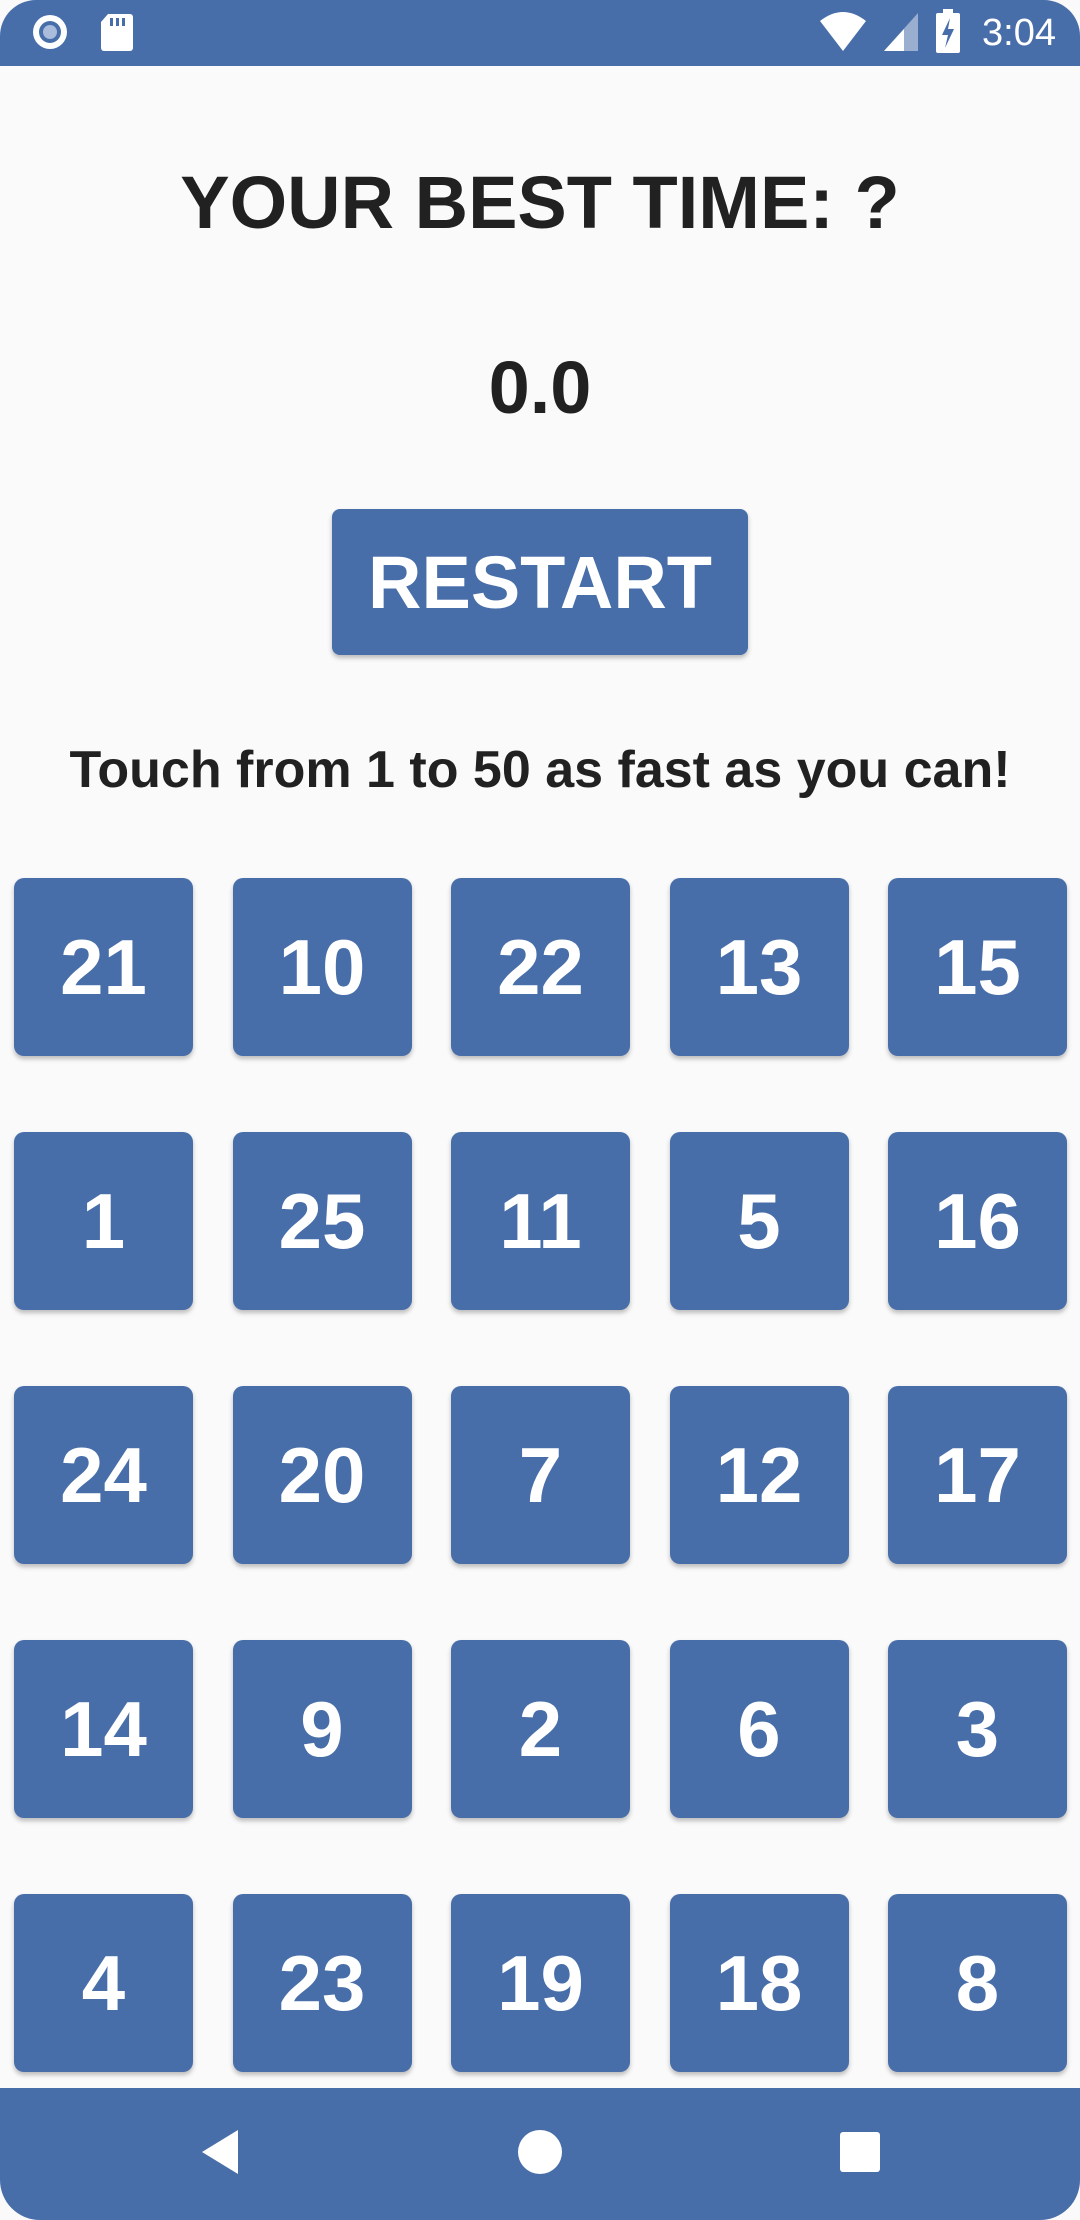  What do you see at coordinates (322, 1221) in the screenshot?
I see `number-tile: 25` at bounding box center [322, 1221].